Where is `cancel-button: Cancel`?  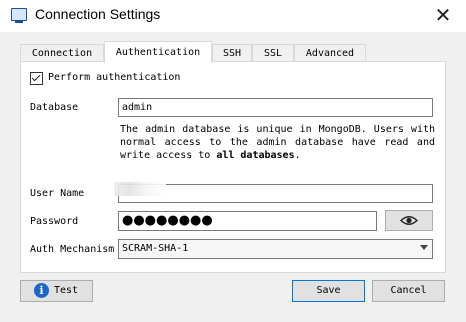 cancel-button: Cancel is located at coordinates (408, 291).